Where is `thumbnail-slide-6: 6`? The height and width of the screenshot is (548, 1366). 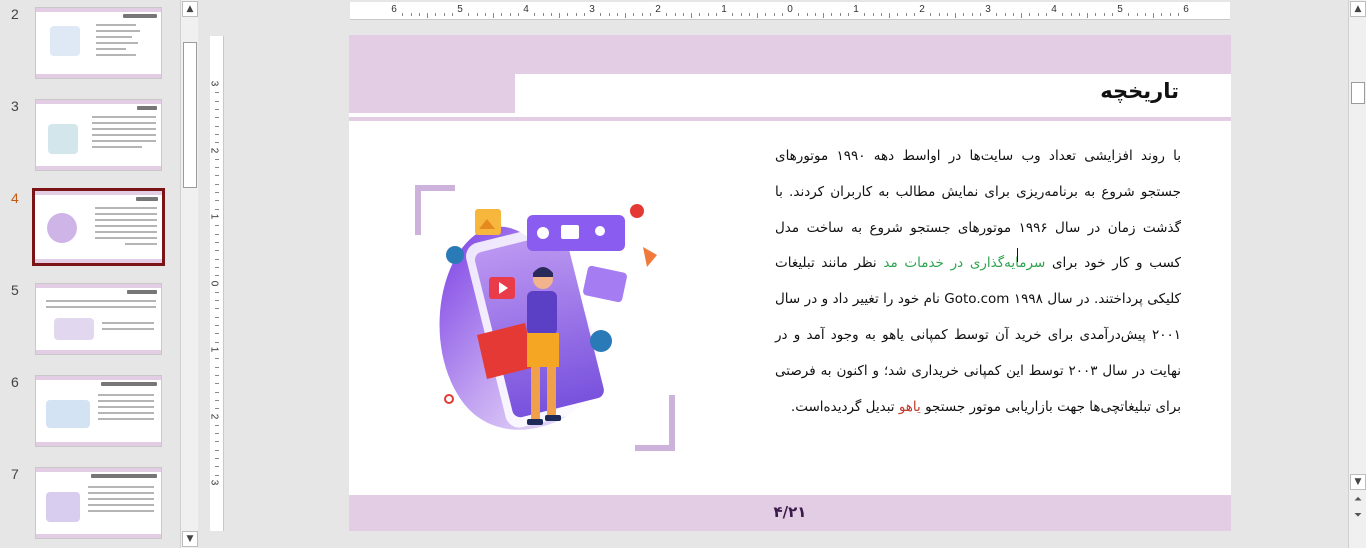 thumbnail-slide-6: 6 is located at coordinates (90, 412).